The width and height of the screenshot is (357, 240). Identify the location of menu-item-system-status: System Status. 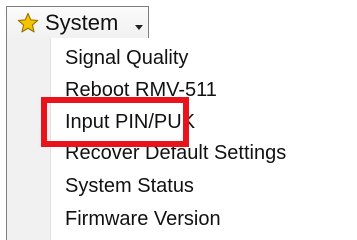
(210, 186).